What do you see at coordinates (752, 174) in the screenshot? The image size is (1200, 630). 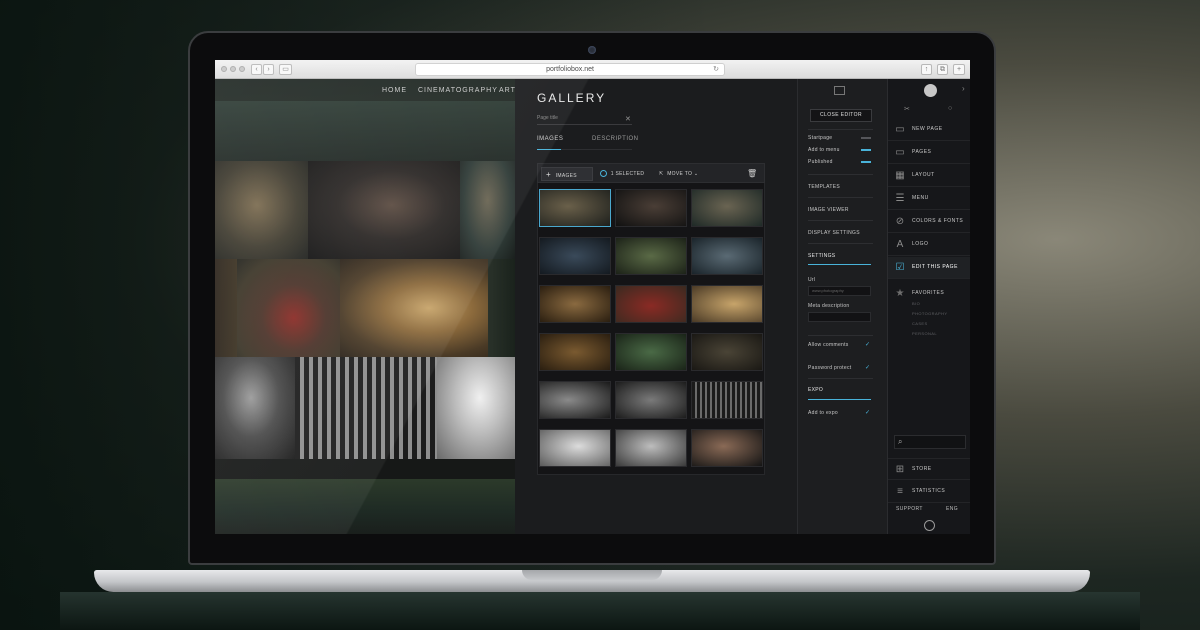 I see `trash-icon: 🗑` at bounding box center [752, 174].